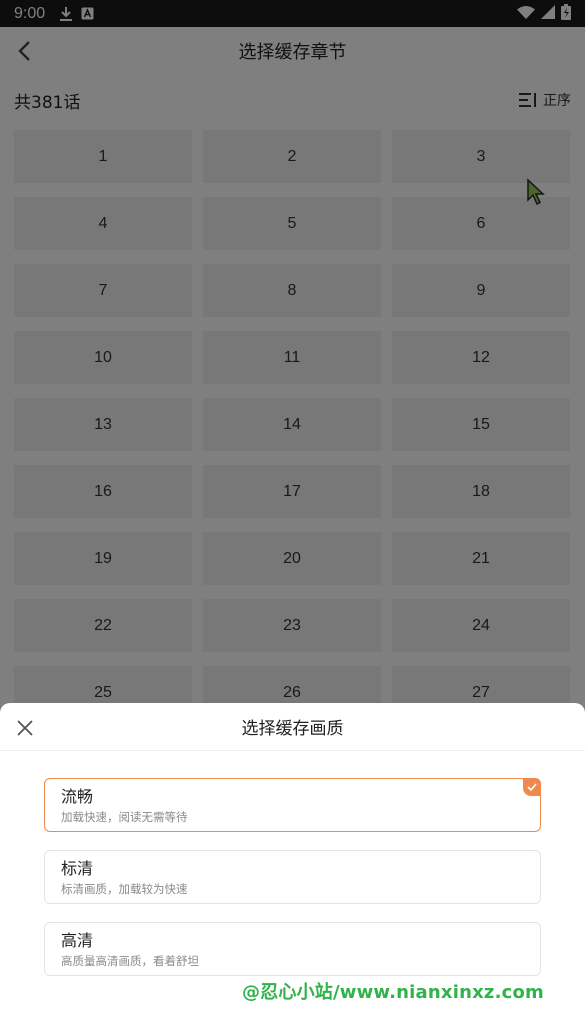 The image size is (585, 1024). I want to click on quality-option: 标清标清画质，加载较为快速, so click(292, 877).